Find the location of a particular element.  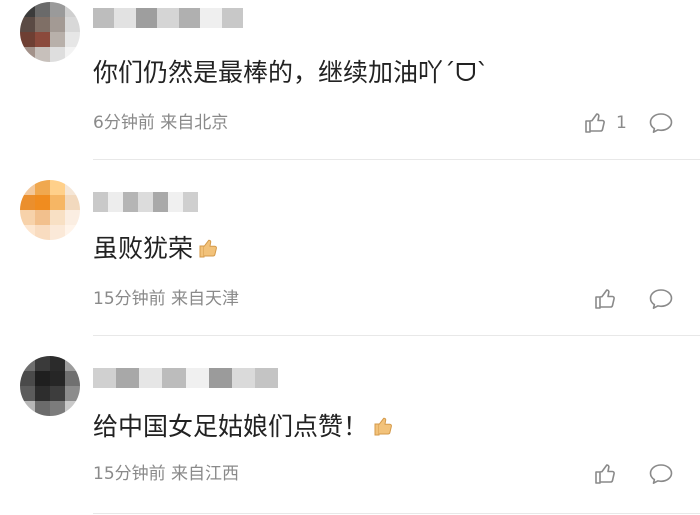

comment-meta: 6分钟前 来自北京 is located at coordinates (160, 123).